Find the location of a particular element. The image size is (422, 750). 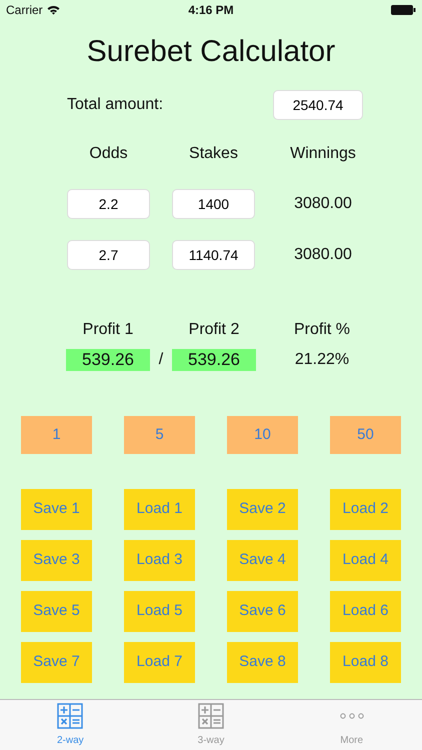

slot-button: Save 4 is located at coordinates (262, 560).